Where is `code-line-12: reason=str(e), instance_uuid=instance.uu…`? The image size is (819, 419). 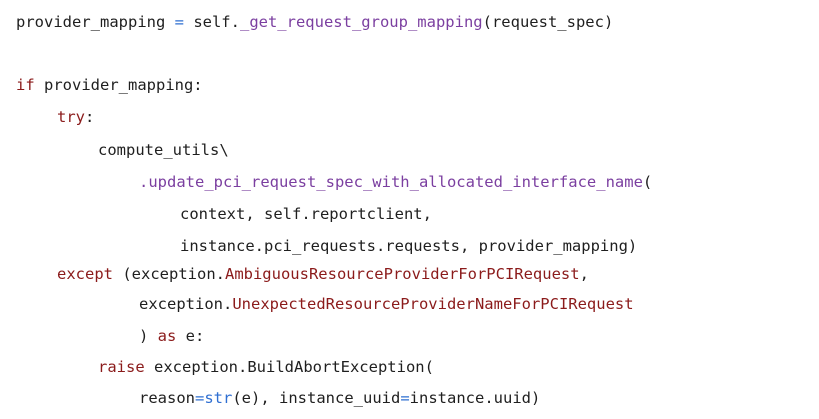 code-line-12: reason=str(e), instance_uuid=instance.uu… is located at coordinates (339, 398).